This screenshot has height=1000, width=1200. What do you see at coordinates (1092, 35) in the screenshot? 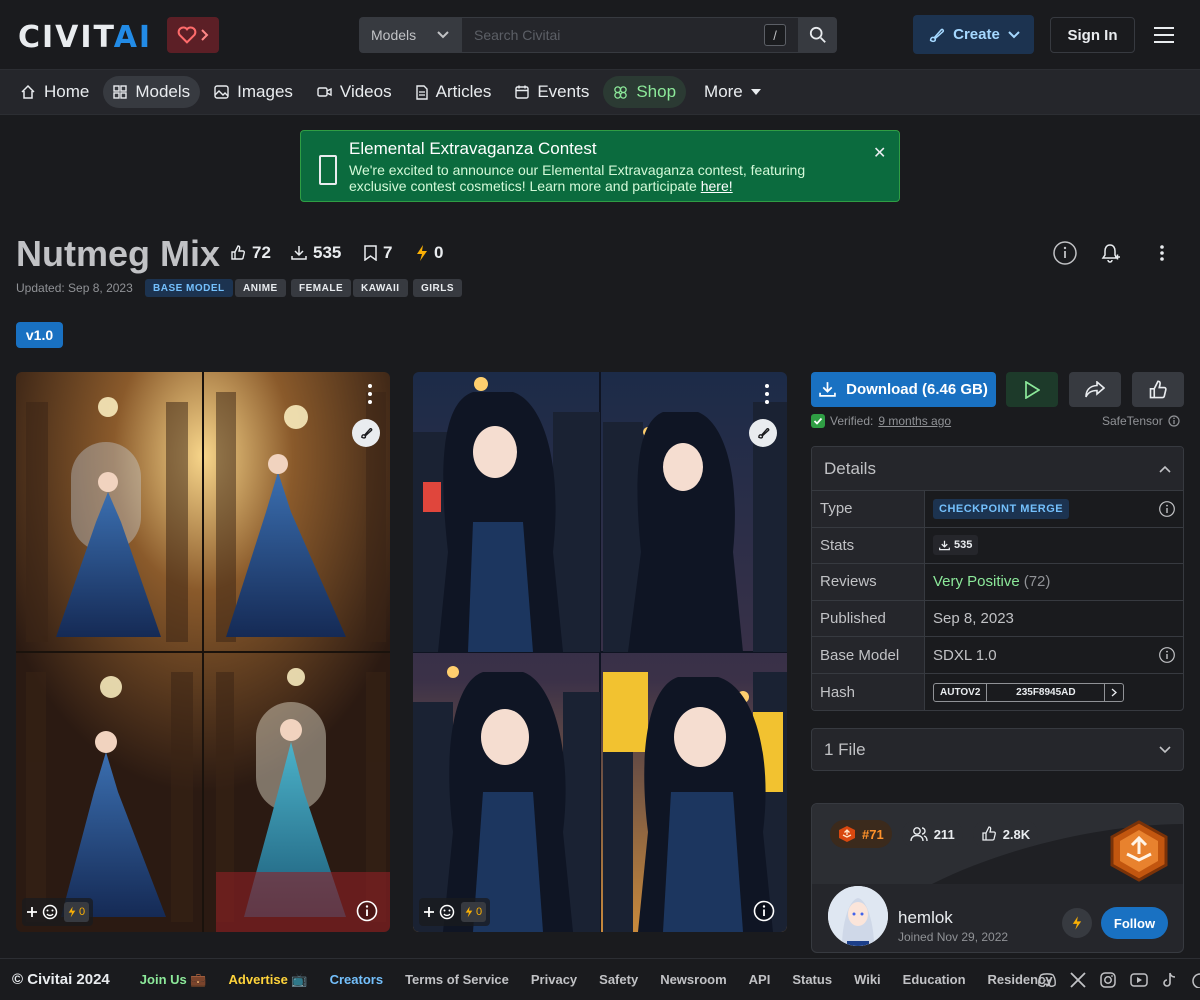
I see `sign-in-button: Sign In` at bounding box center [1092, 35].